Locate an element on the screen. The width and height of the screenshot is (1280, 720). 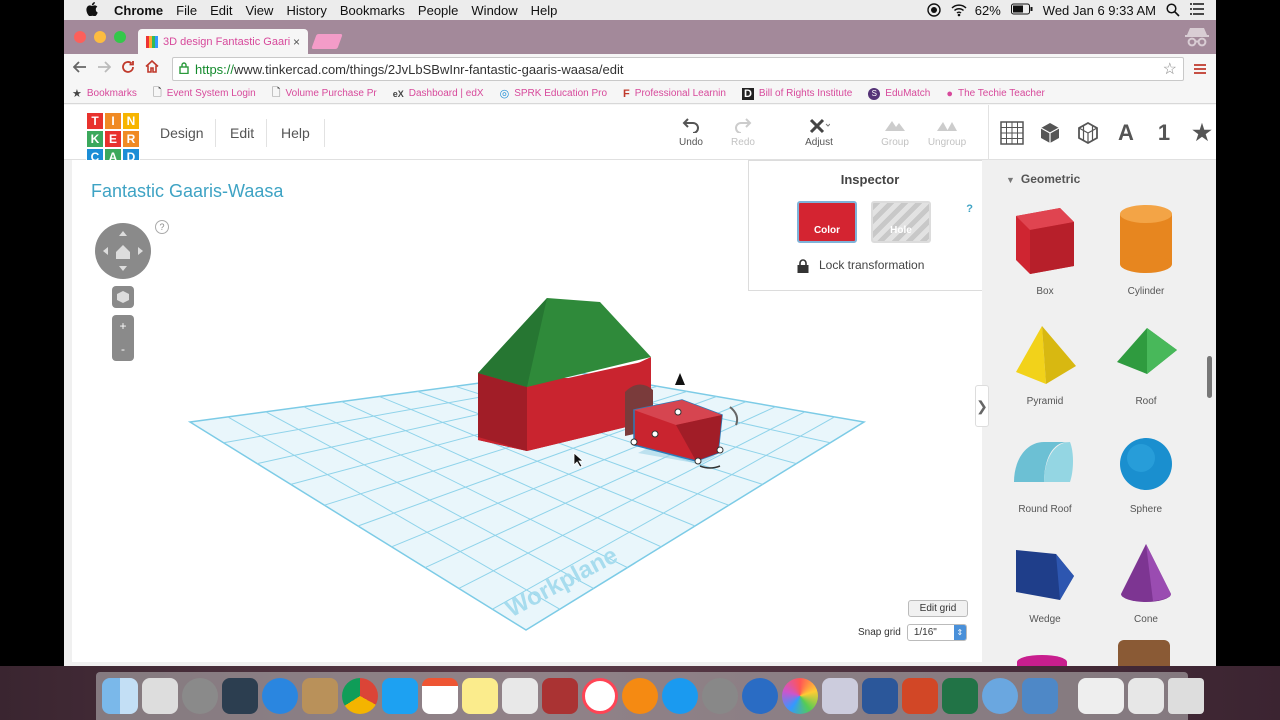
mission-control-dock-icon is located at coordinates (240, 696).